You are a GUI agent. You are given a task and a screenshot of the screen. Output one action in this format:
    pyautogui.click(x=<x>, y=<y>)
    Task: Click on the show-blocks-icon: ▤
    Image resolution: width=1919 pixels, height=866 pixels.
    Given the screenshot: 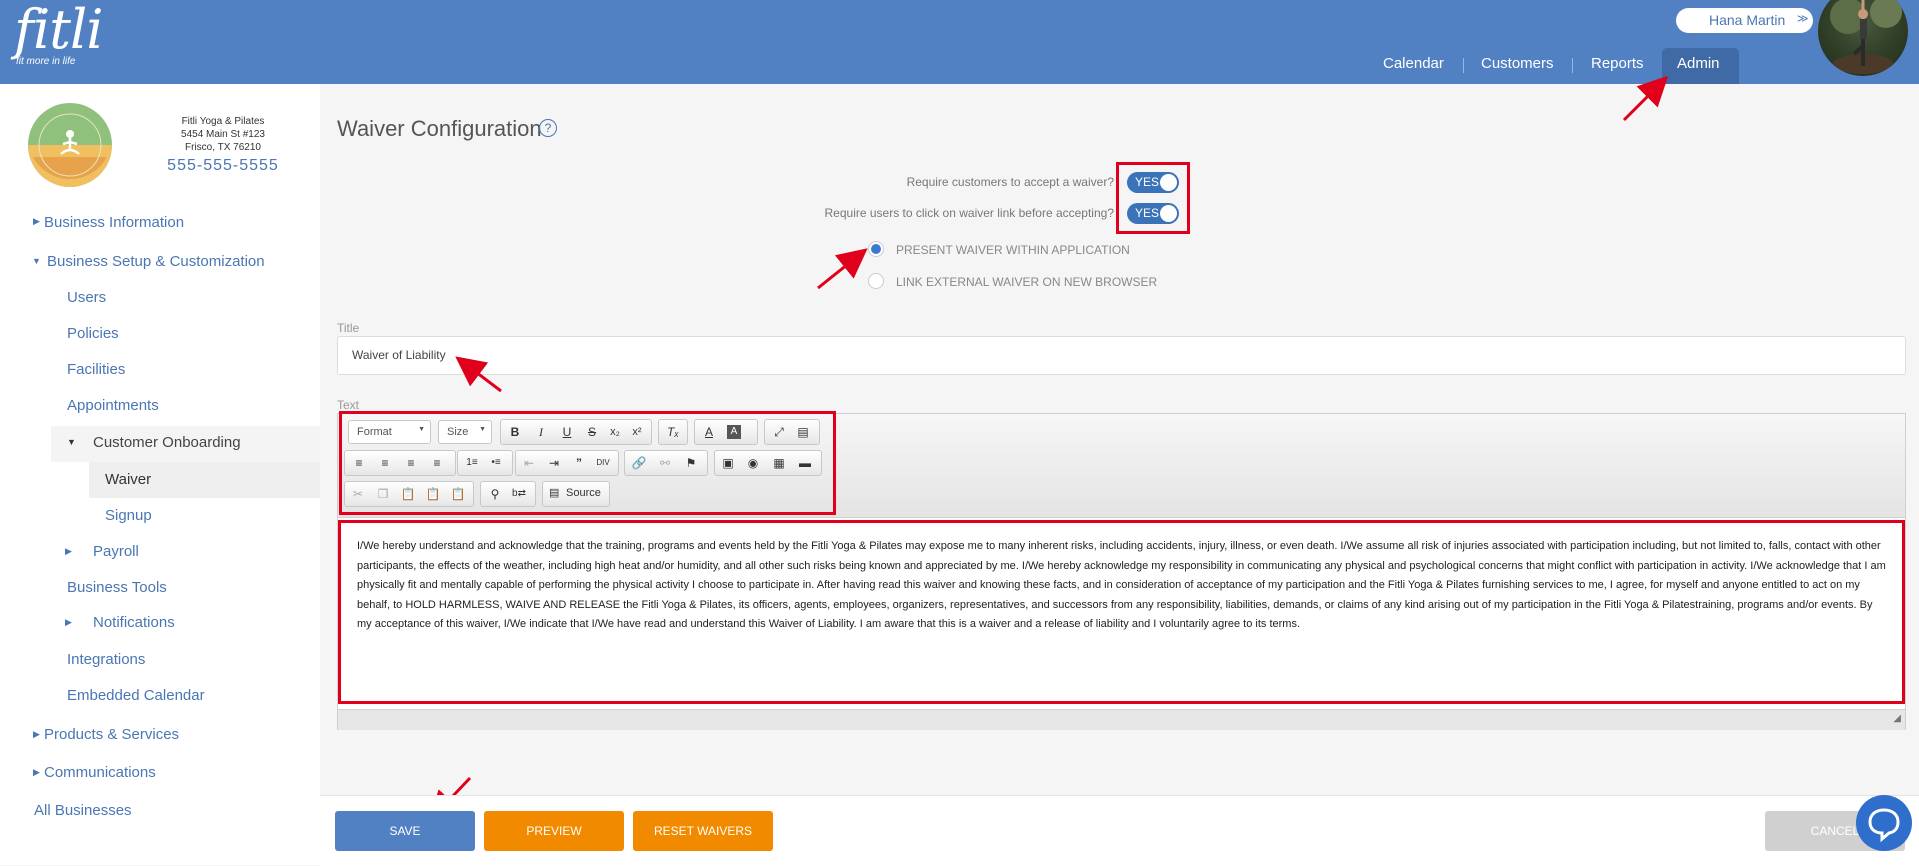 What is the action you would take?
    pyautogui.click(x=803, y=432)
    